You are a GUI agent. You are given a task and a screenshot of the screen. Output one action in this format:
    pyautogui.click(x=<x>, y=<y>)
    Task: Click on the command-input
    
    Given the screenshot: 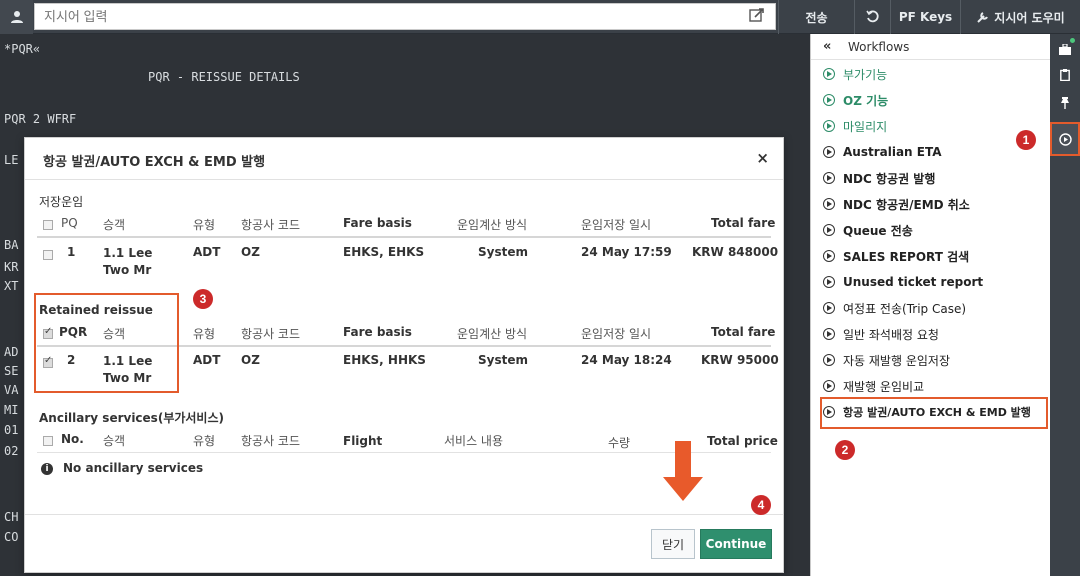 What is the action you would take?
    pyautogui.click(x=405, y=16)
    